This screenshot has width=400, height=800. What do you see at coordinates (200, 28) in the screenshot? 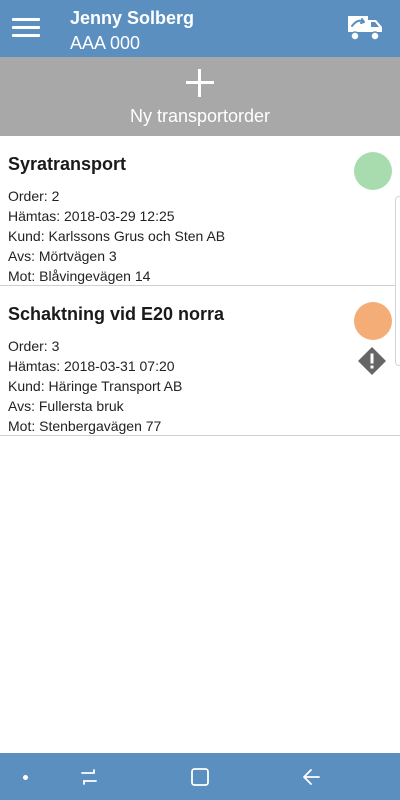
I see `app-bar: Jenny Solberg AAA 000` at bounding box center [200, 28].